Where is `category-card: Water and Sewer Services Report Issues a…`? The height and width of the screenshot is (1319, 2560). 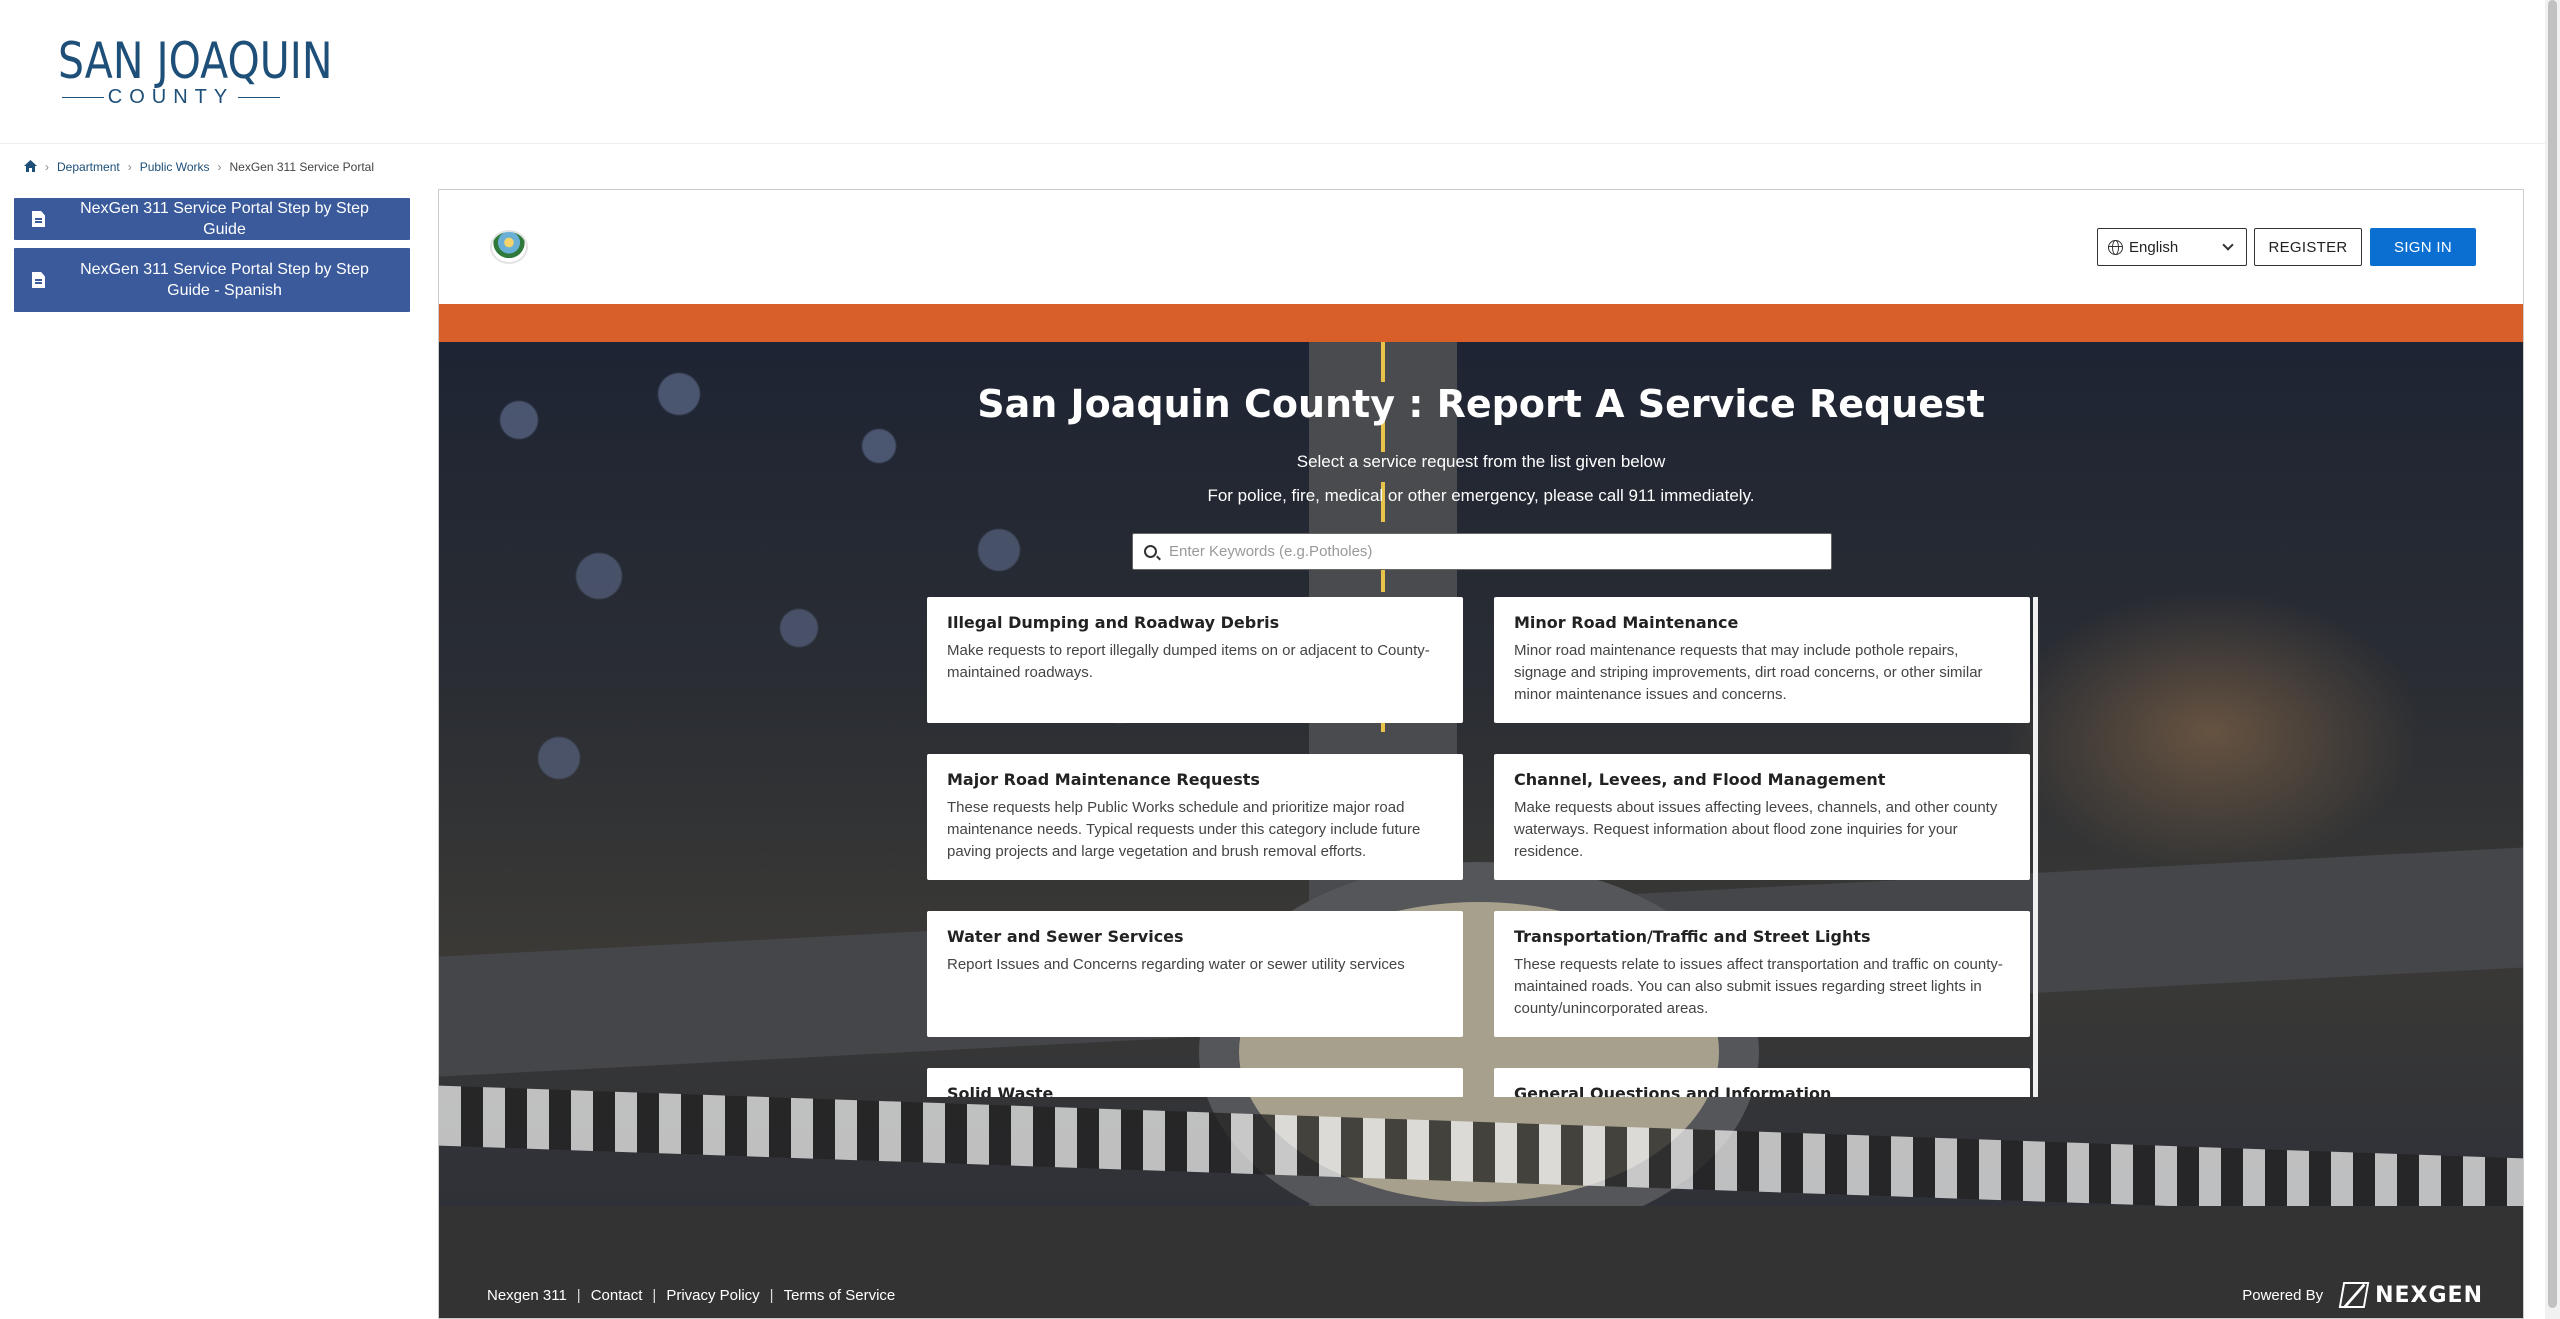
category-card: Water and Sewer Services Report Issues a… is located at coordinates (1195, 974).